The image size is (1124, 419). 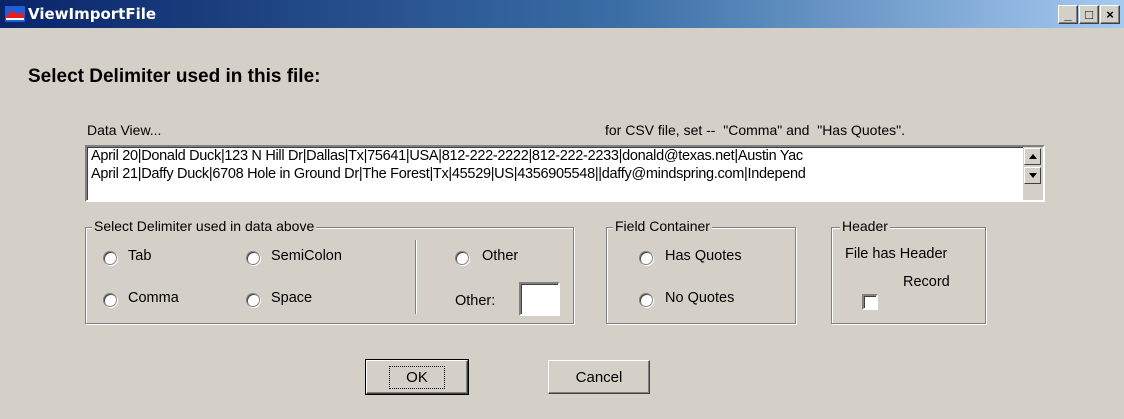 I want to click on scroll-up-button, so click(x=1032, y=156).